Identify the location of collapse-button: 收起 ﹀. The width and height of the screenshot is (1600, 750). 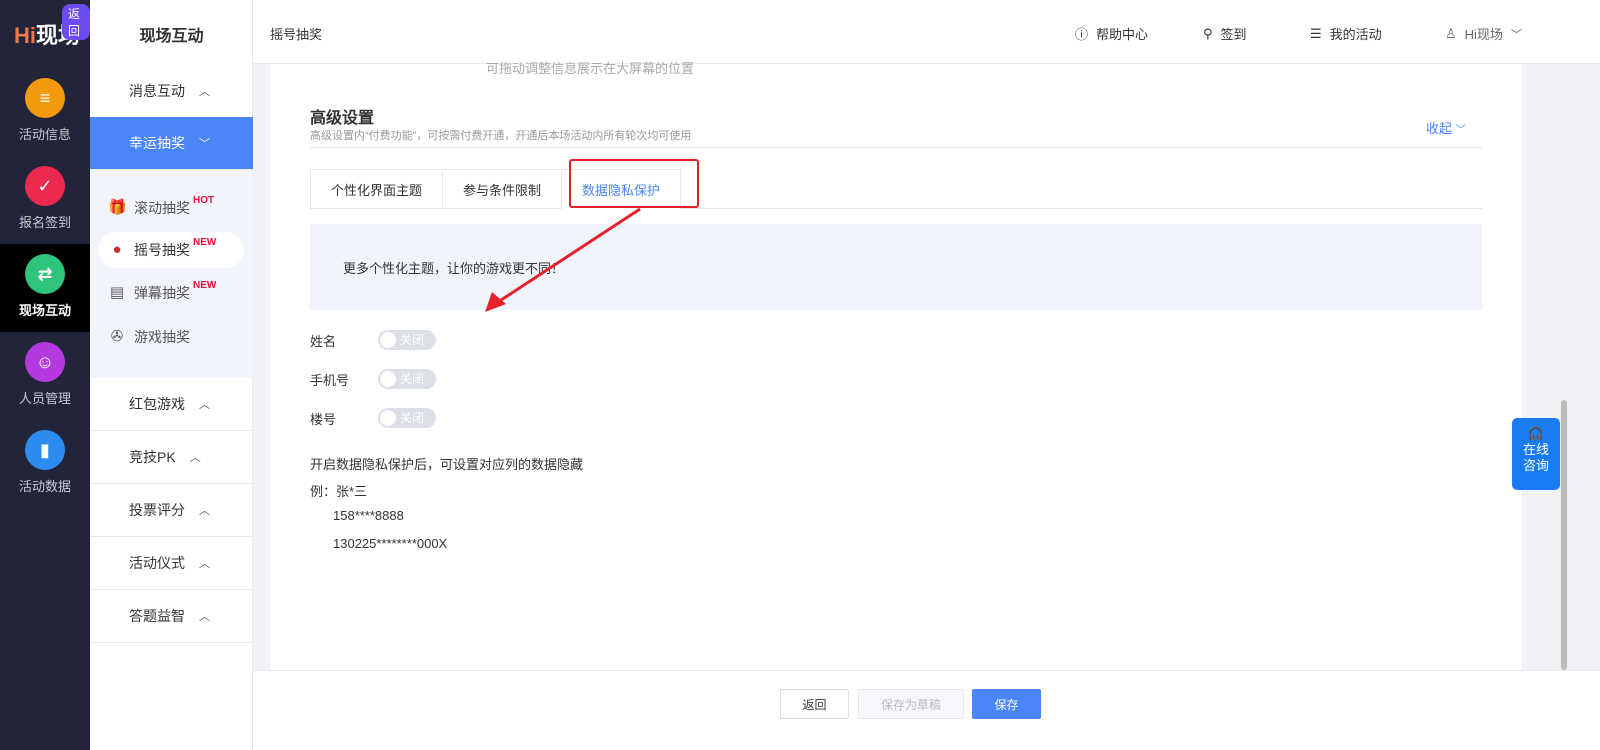
(1446, 127).